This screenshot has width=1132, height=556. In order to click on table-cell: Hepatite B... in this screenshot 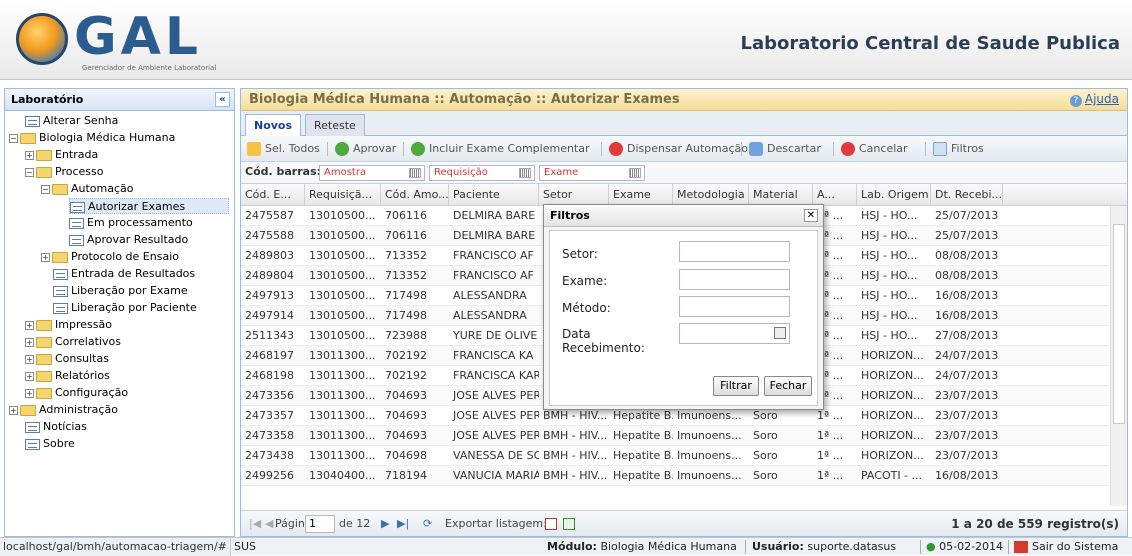, I will do `click(643, 435)`.